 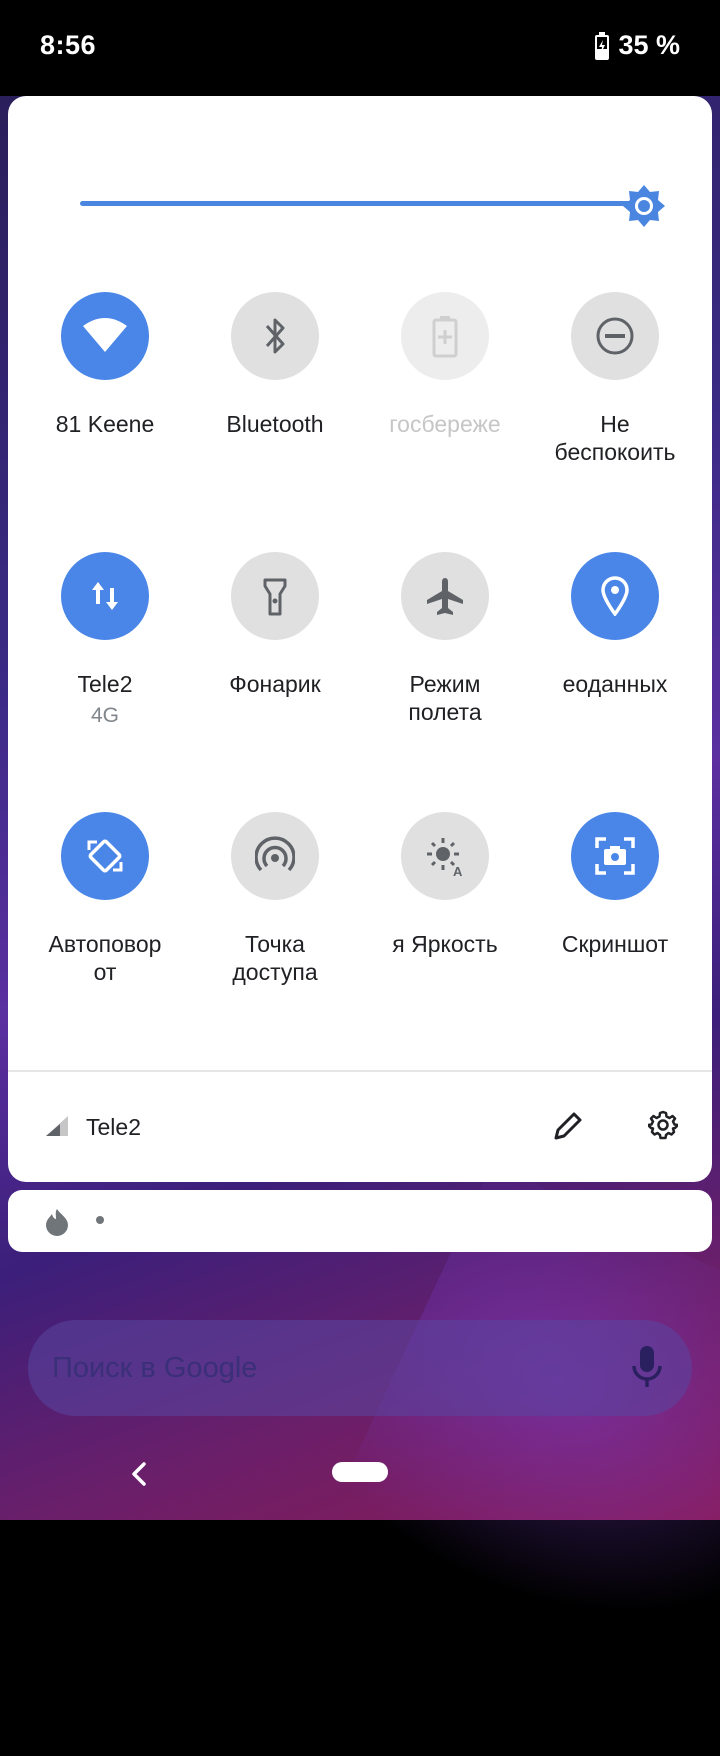 I want to click on tile-label-hotspot: Точка доступа, so click(x=275, y=958).